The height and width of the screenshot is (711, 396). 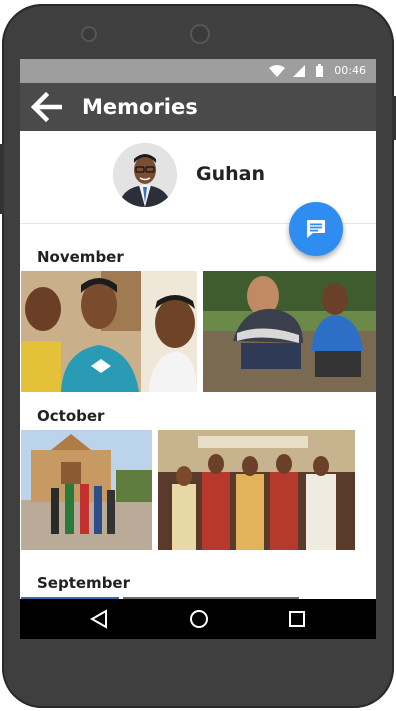 What do you see at coordinates (2, 179) in the screenshot?
I see `volume-button` at bounding box center [2, 179].